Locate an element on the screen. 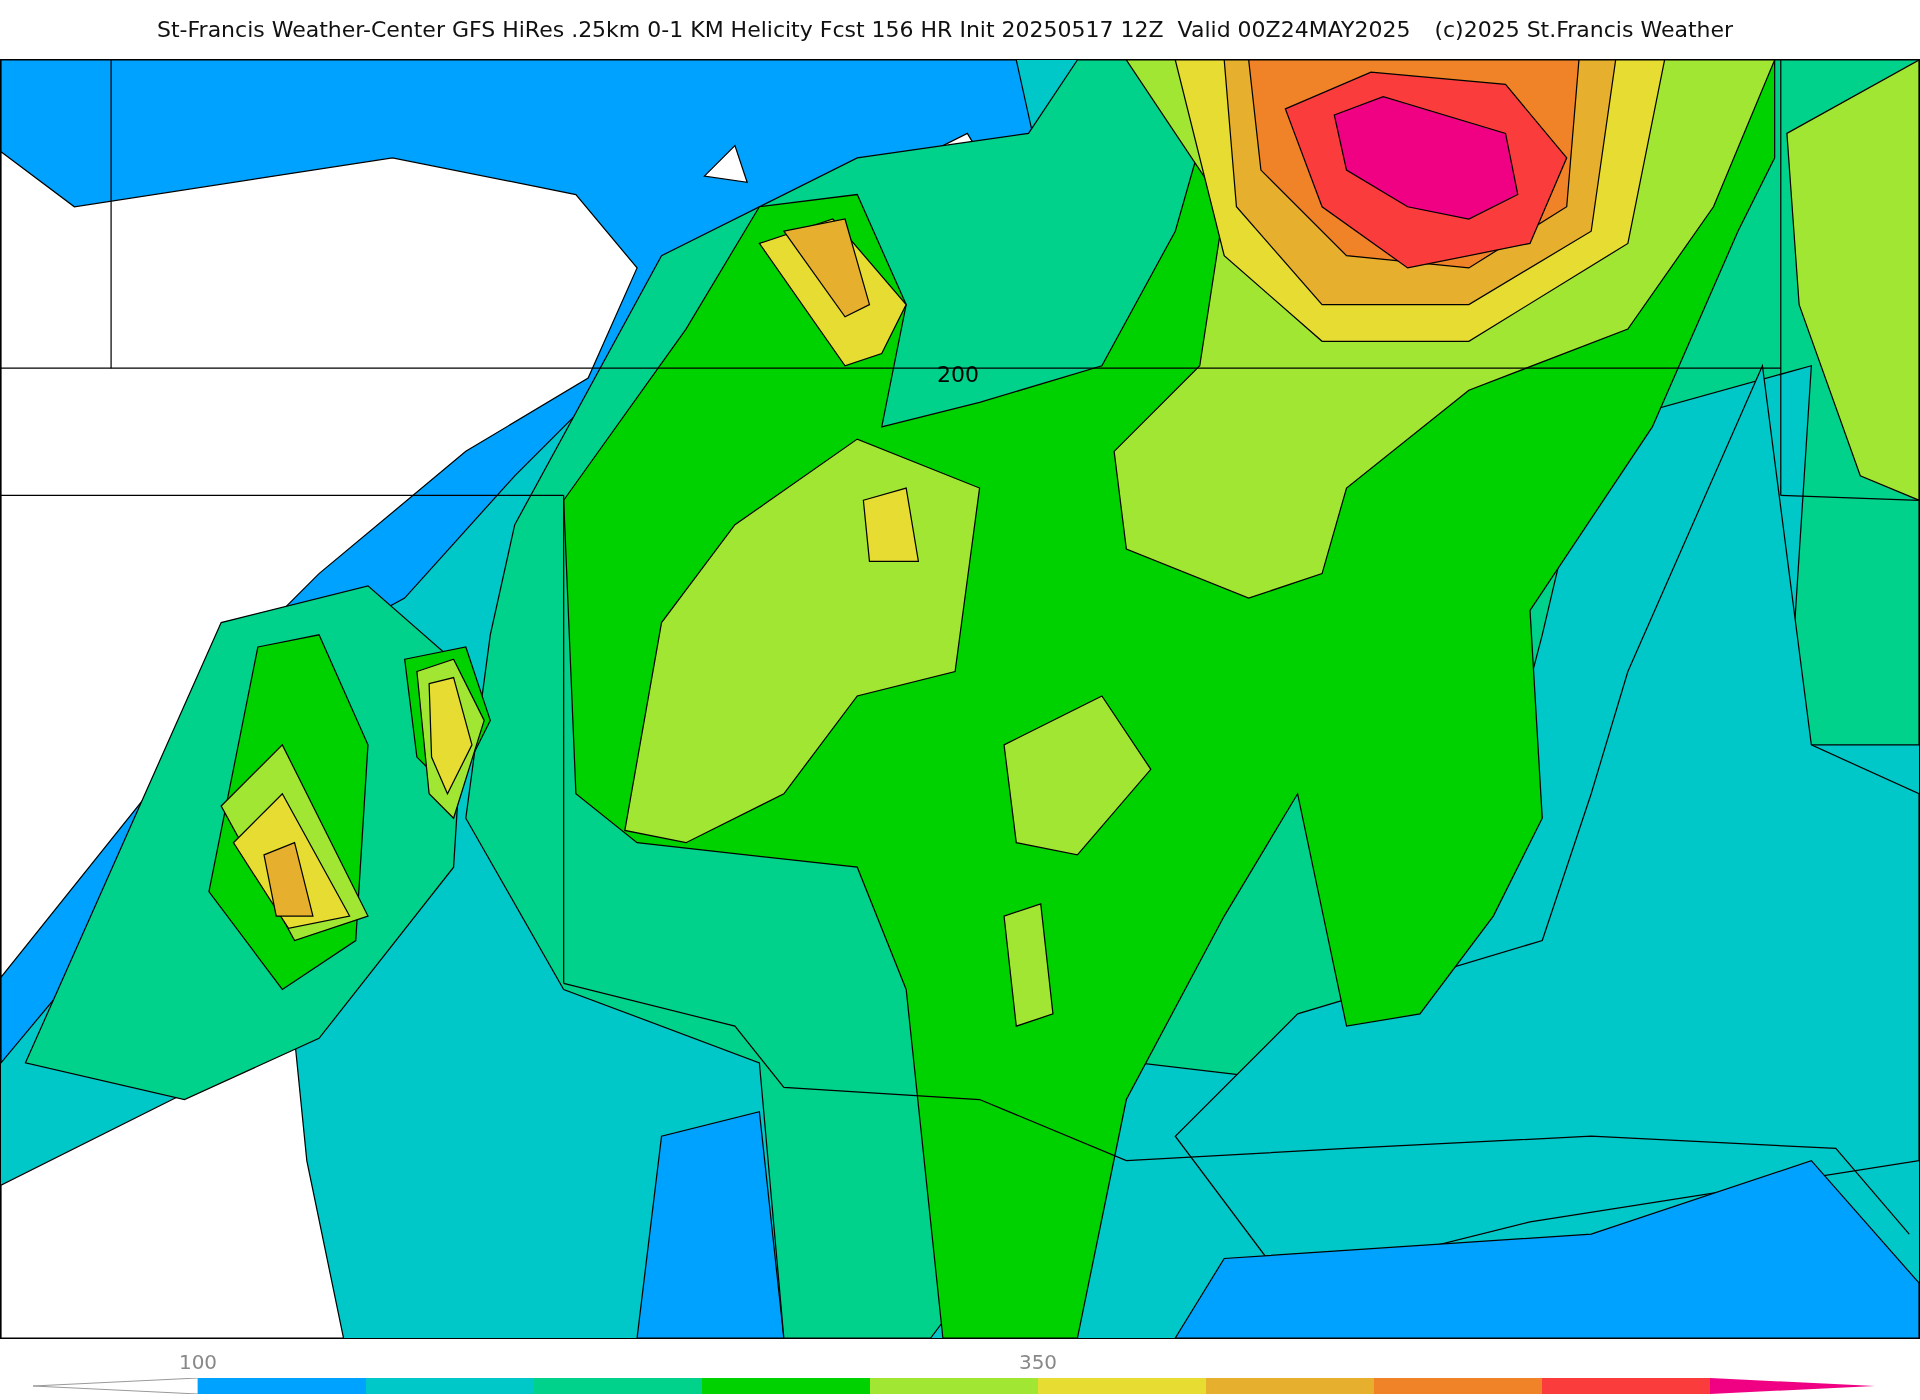  chart-title: St-Francis Weather-Center GFS HiRes .25km 0-1 KM Helicity Fcst 156 HR Init 20250517 12Z Valid 00Z24MAY2025 is located at coordinates (784, 29).